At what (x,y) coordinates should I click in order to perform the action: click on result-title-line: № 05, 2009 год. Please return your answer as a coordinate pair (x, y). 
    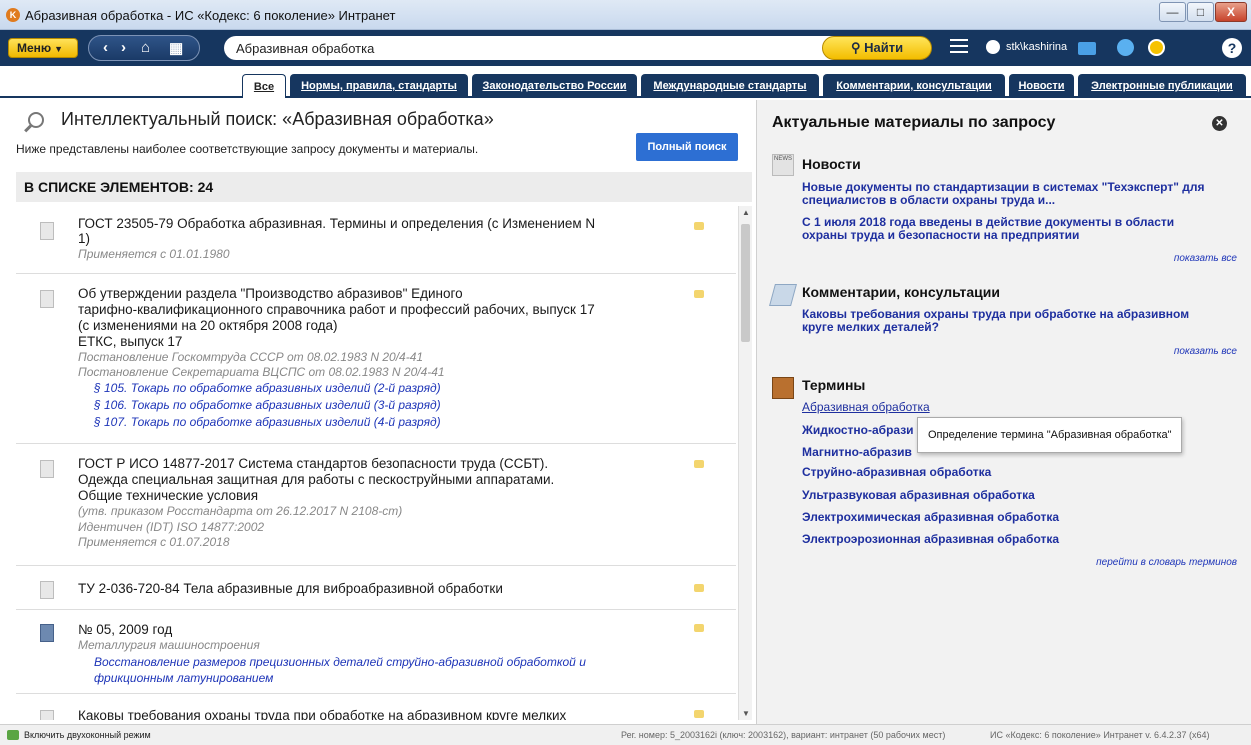
    Looking at the image, I should click on (358, 629).